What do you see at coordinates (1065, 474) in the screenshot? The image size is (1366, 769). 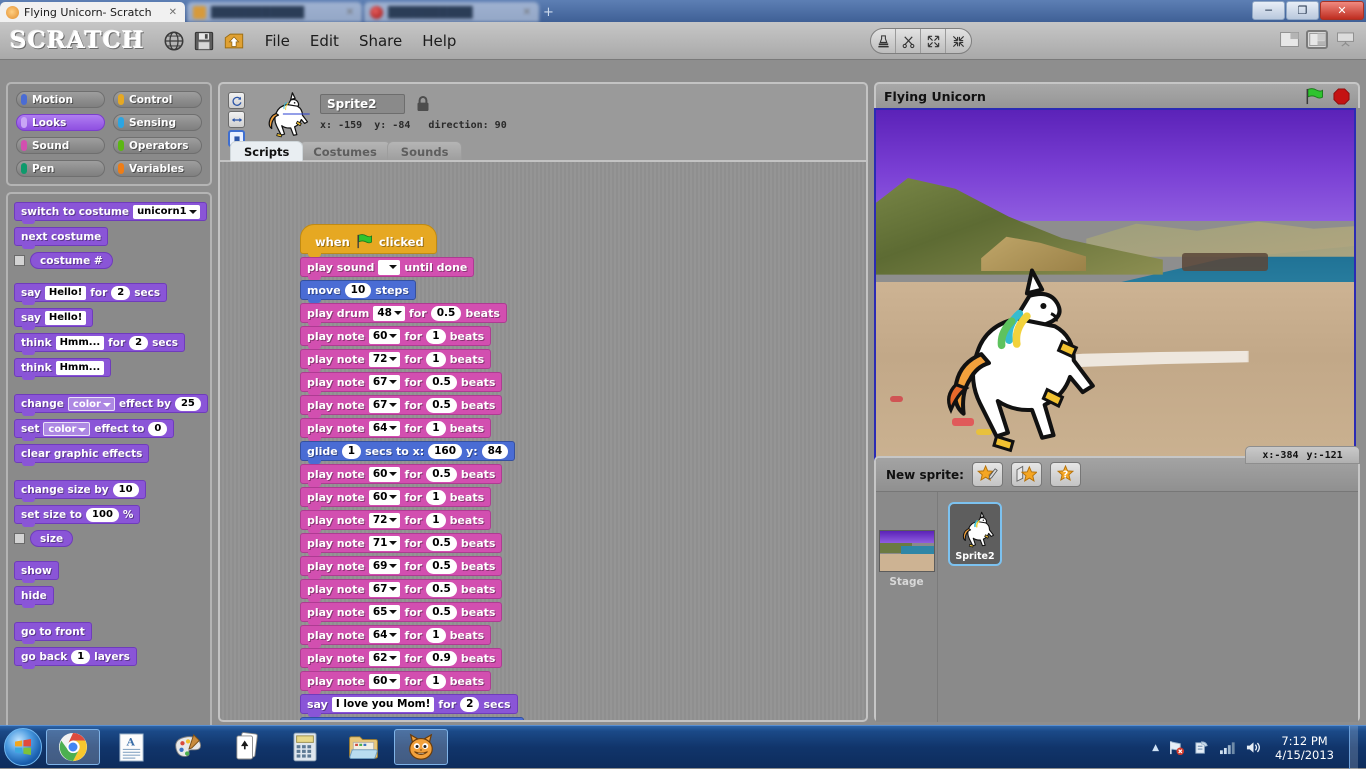 I see `surprise-sprite-icon: ?` at bounding box center [1065, 474].